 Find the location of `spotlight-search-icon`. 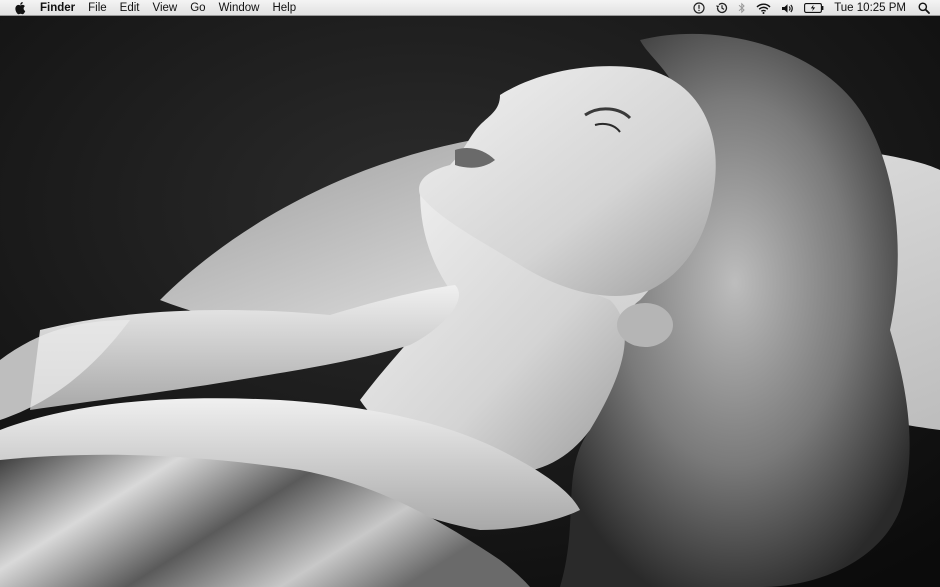

spotlight-search-icon is located at coordinates (924, 8).